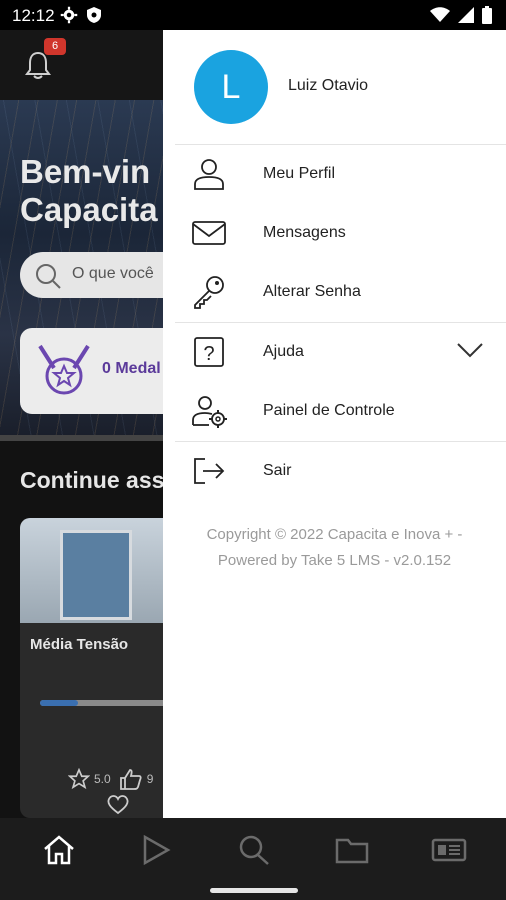  I want to click on welcome-line-1: Bem-vin, so click(85, 171).